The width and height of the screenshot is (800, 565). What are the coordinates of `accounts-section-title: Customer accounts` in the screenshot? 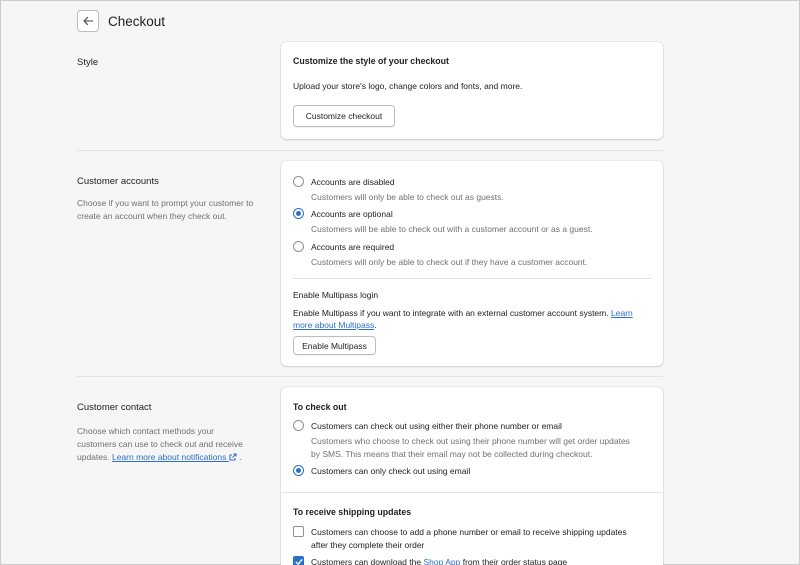 It's located at (118, 181).